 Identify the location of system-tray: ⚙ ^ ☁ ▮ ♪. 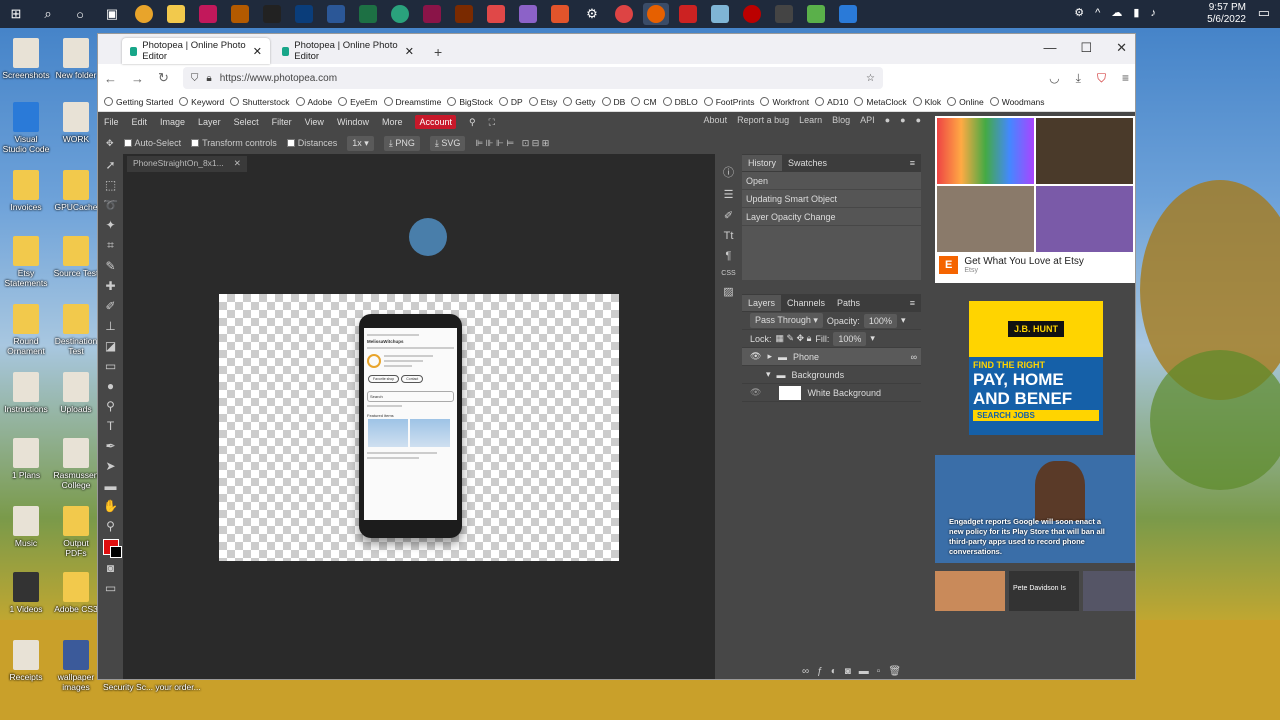
(1117, 12).